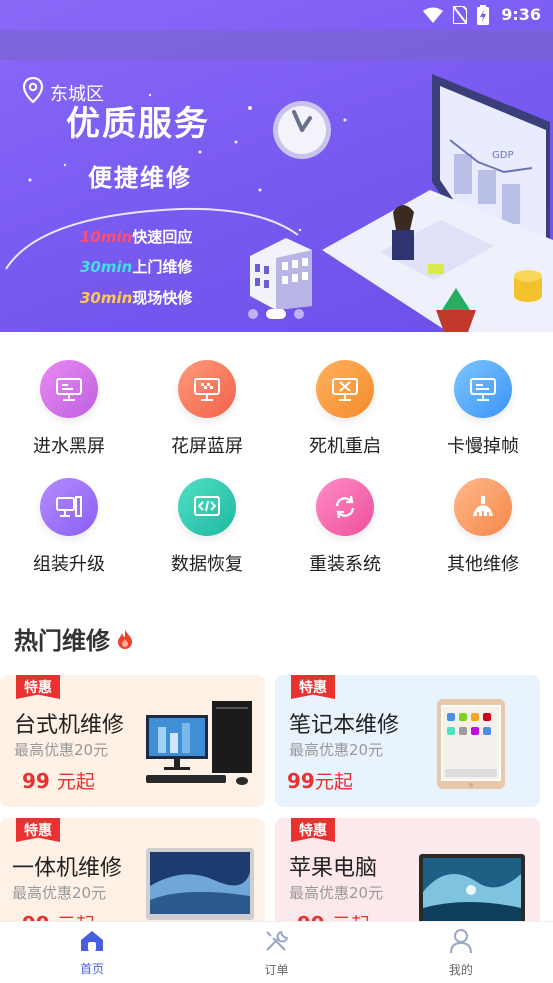  I want to click on hot-card-laptop: 特惠 笔记本维修 最高优惠20元 99元起, so click(407, 741).